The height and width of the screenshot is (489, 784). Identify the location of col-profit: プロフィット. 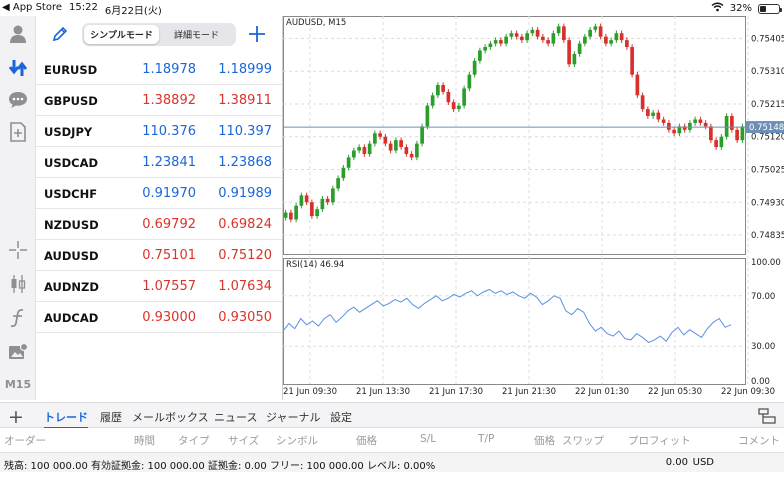
(659, 440).